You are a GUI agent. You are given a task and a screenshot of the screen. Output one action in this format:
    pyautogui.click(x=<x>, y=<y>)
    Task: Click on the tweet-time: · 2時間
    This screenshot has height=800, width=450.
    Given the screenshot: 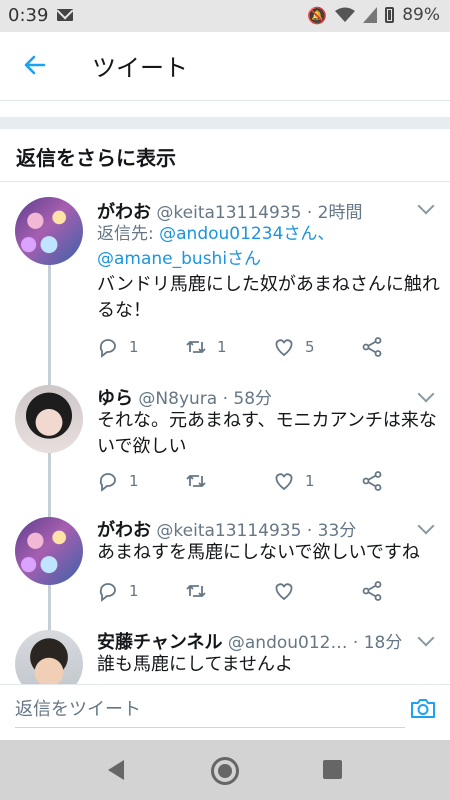 What is the action you would take?
    pyautogui.click(x=334, y=213)
    